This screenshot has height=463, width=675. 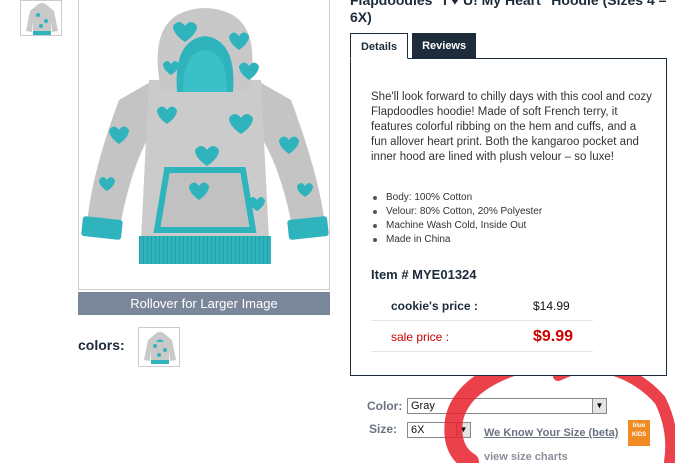 I want to click on sale-price-label: sale price :, so click(x=420, y=337).